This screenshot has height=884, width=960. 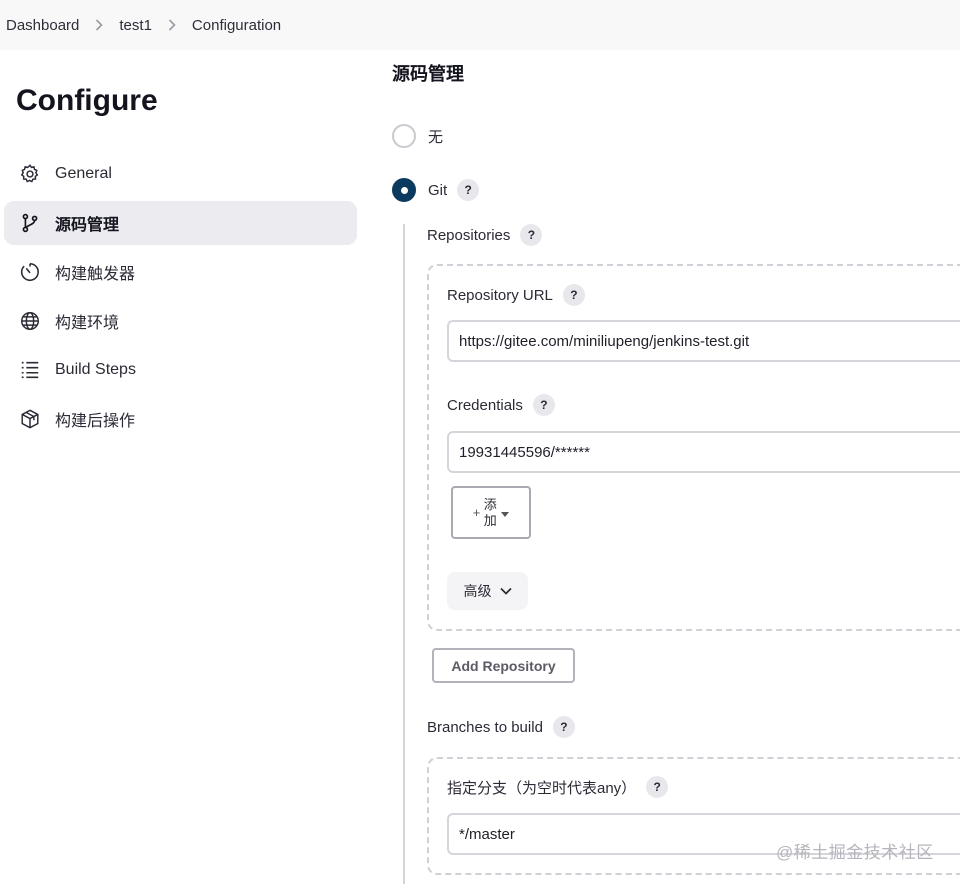 What do you see at coordinates (487, 834) in the screenshot?
I see `branch-specifier-value: */master` at bounding box center [487, 834].